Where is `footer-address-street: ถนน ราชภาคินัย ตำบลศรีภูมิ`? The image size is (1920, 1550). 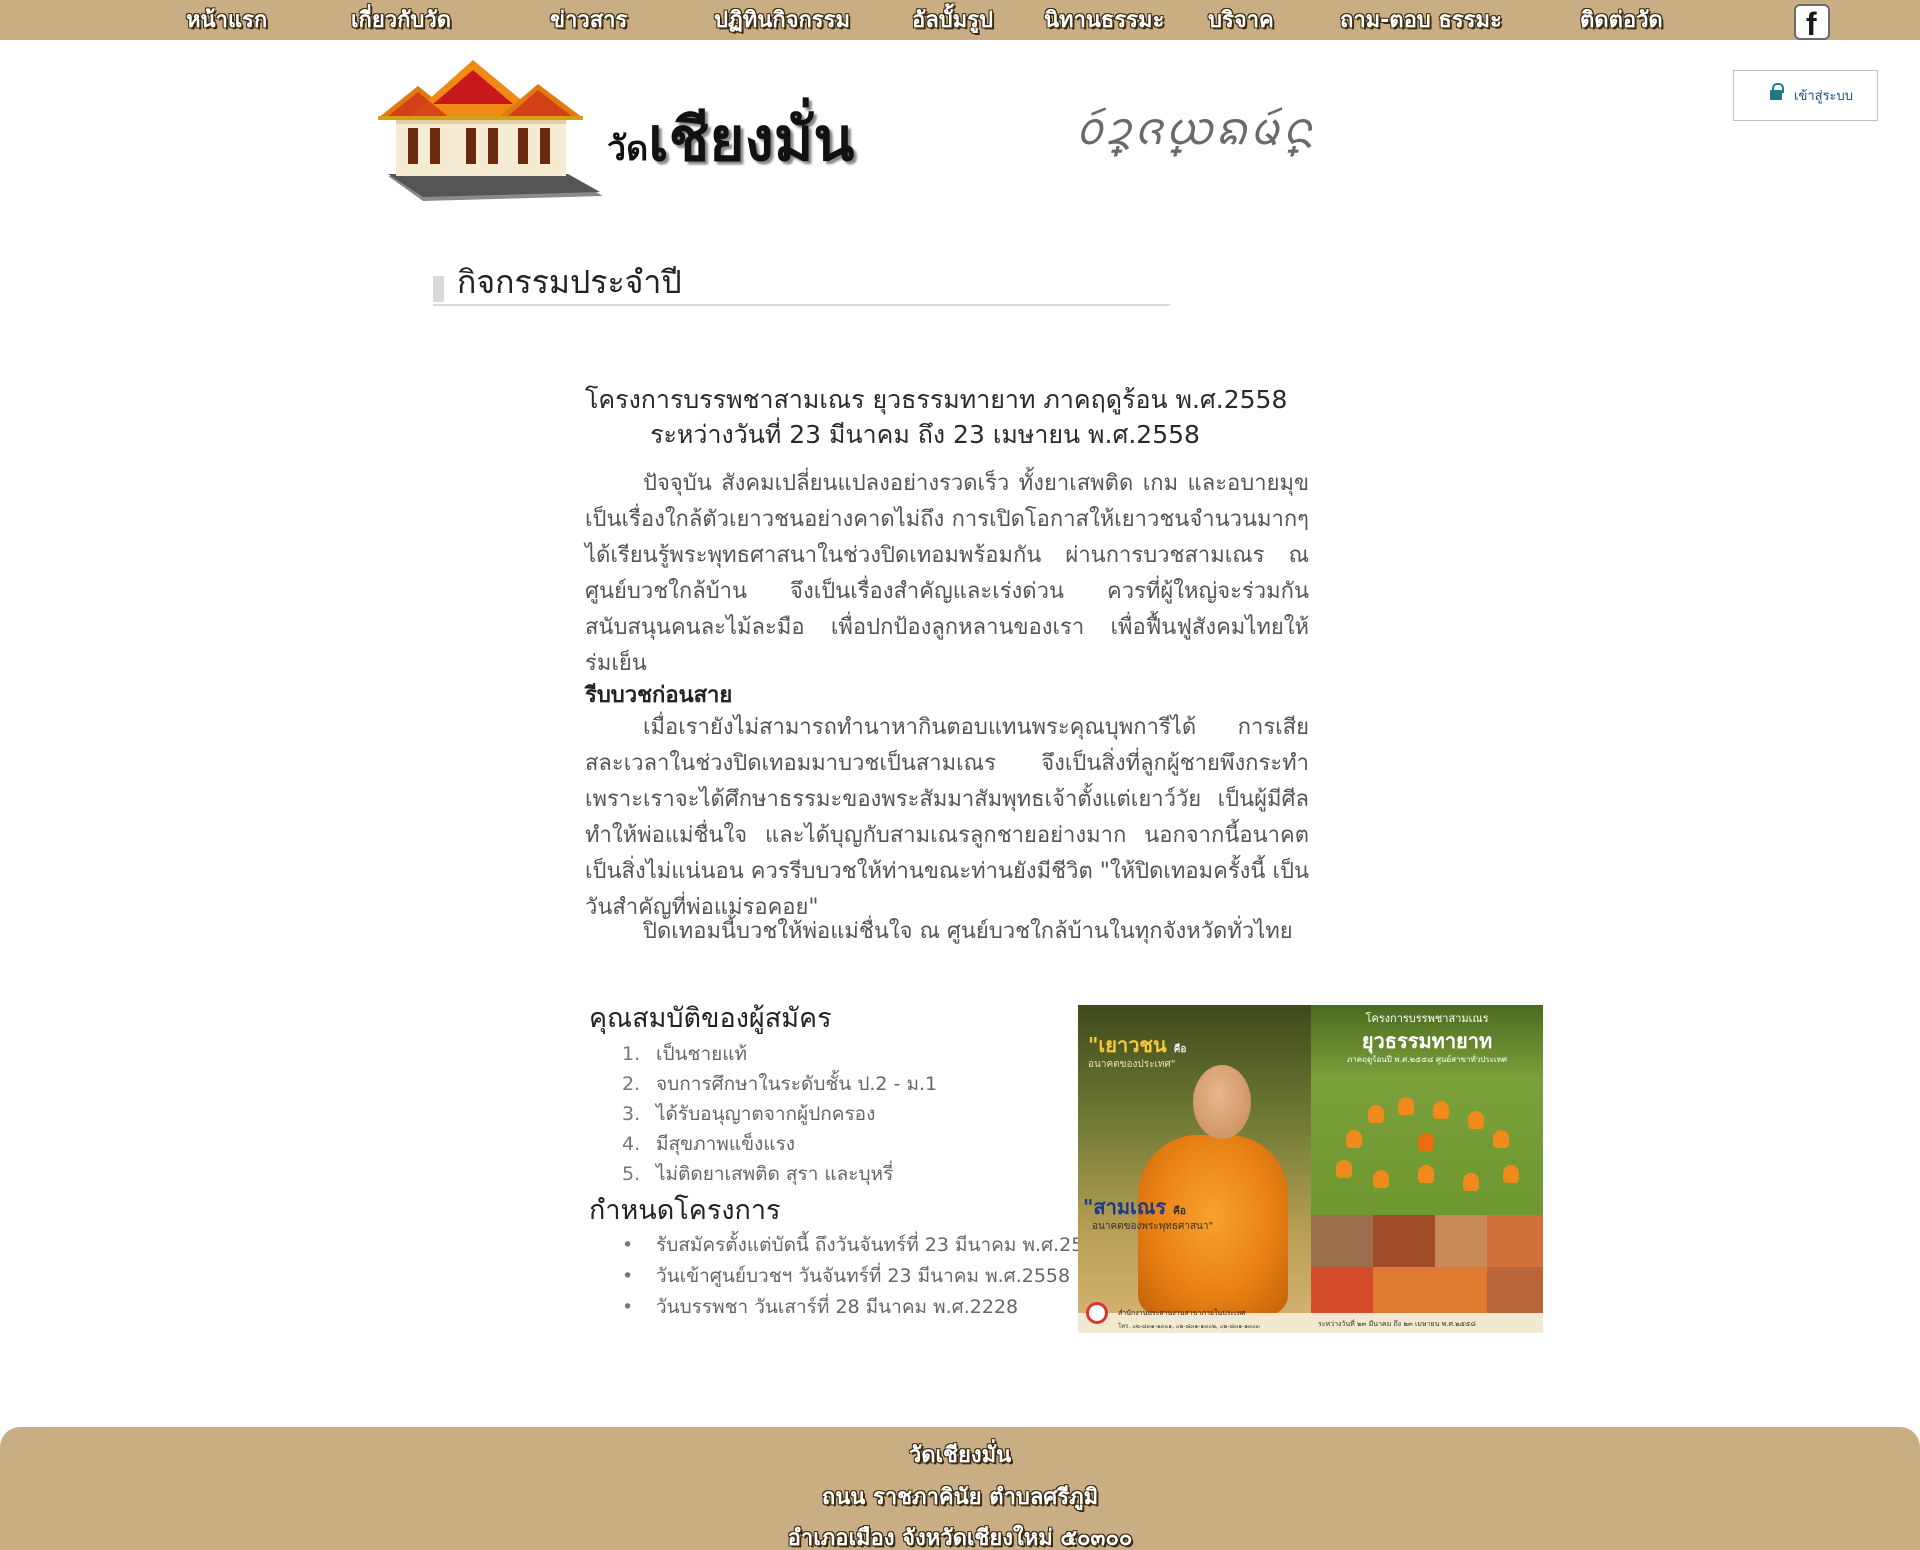
footer-address-street: ถนน ราชภาคินัย ตำบลศรีภูมิ is located at coordinates (960, 1497).